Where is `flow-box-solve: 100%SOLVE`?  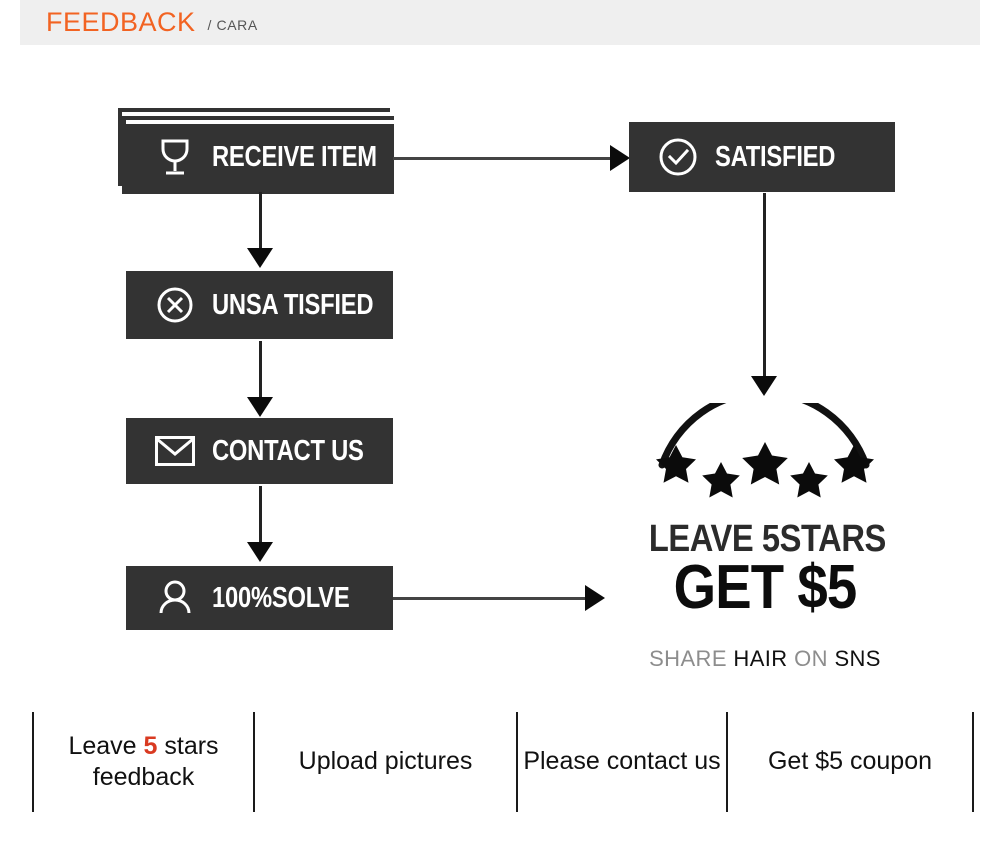
flow-box-solve: 100%SOLVE is located at coordinates (259, 598).